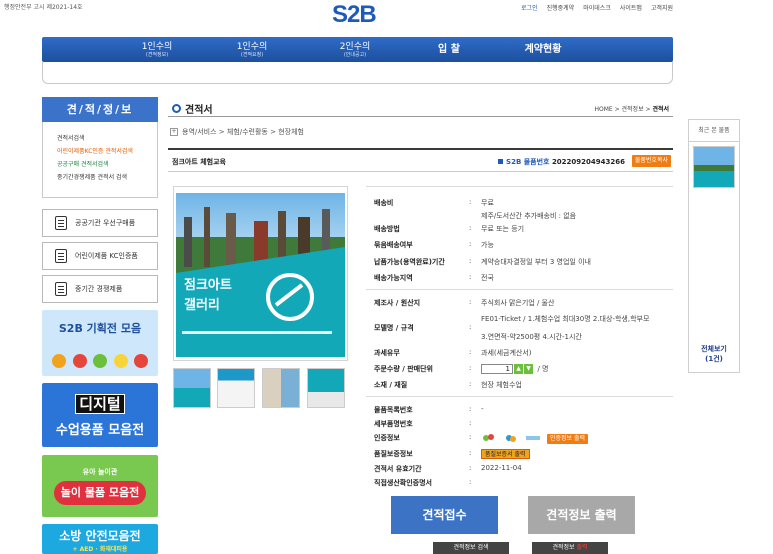  Describe the element at coordinates (252, 46) in the screenshot. I see `nav-label: 1인수의` at that location.